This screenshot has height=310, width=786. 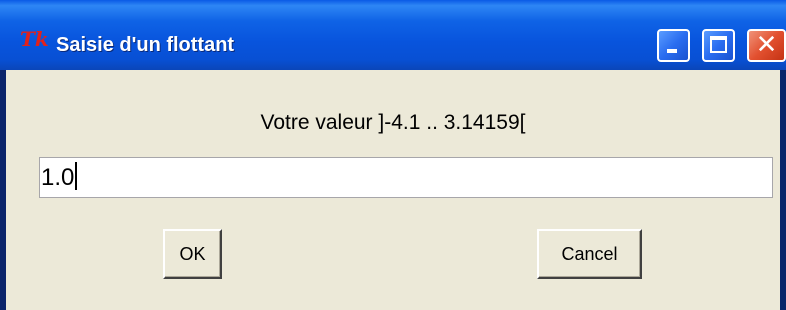 What do you see at coordinates (34, 39) in the screenshot?
I see `tk-logo-icon: Tk` at bounding box center [34, 39].